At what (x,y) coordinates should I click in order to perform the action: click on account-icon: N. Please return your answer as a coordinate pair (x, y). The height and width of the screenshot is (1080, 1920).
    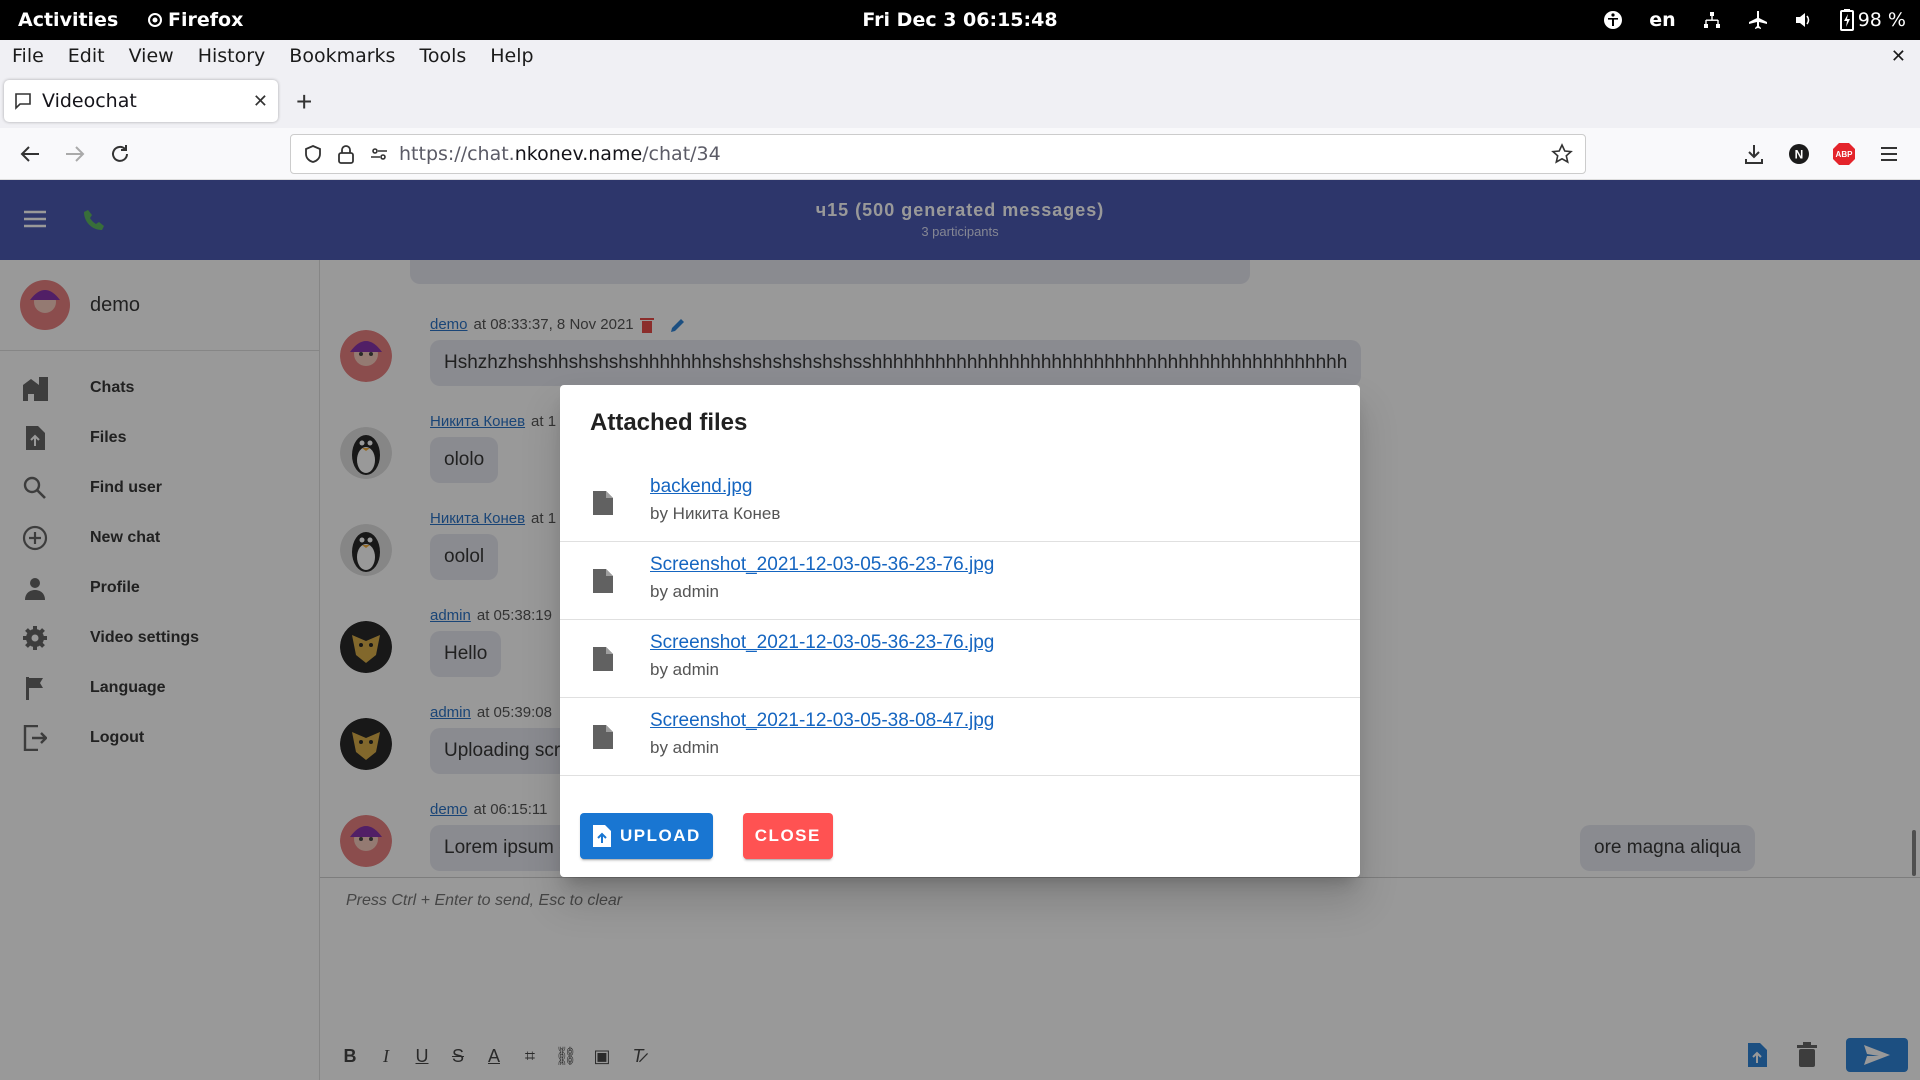
    Looking at the image, I should click on (1799, 154).